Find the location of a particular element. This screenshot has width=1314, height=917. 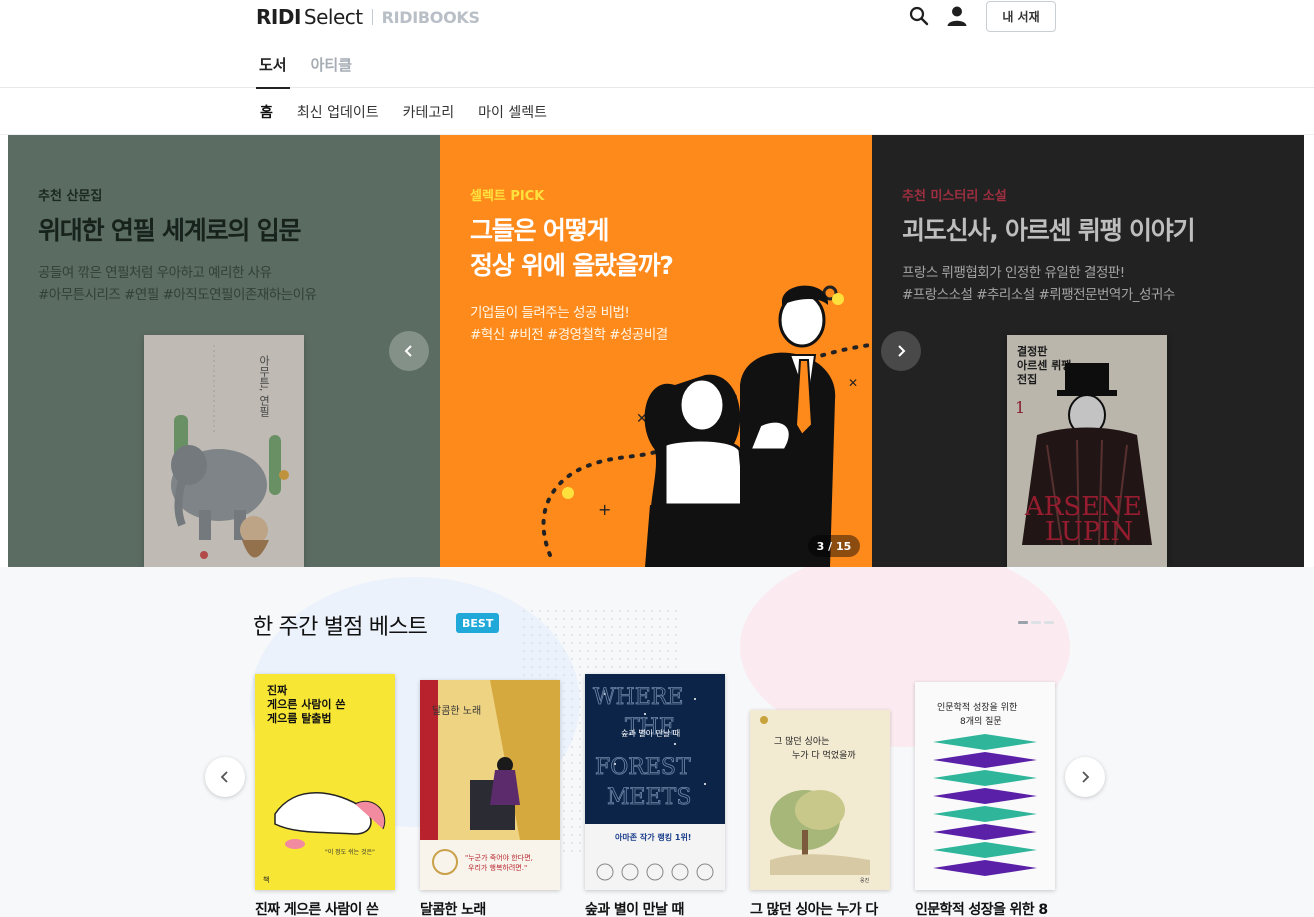

svg-text: LUPIN is located at coordinates (1089, 532).